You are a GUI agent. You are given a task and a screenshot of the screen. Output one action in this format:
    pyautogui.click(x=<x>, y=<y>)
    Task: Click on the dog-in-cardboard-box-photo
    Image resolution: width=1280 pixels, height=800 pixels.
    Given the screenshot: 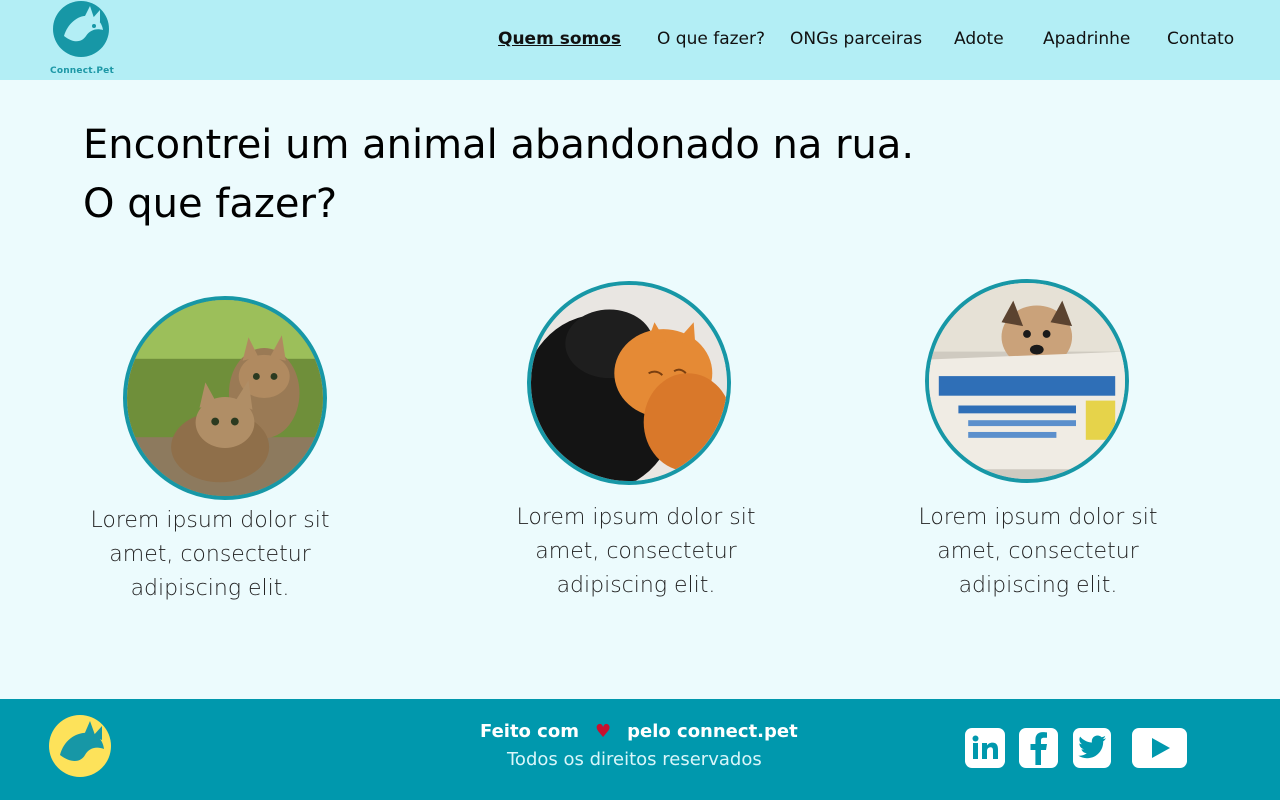 What is the action you would take?
    pyautogui.click(x=1027, y=381)
    